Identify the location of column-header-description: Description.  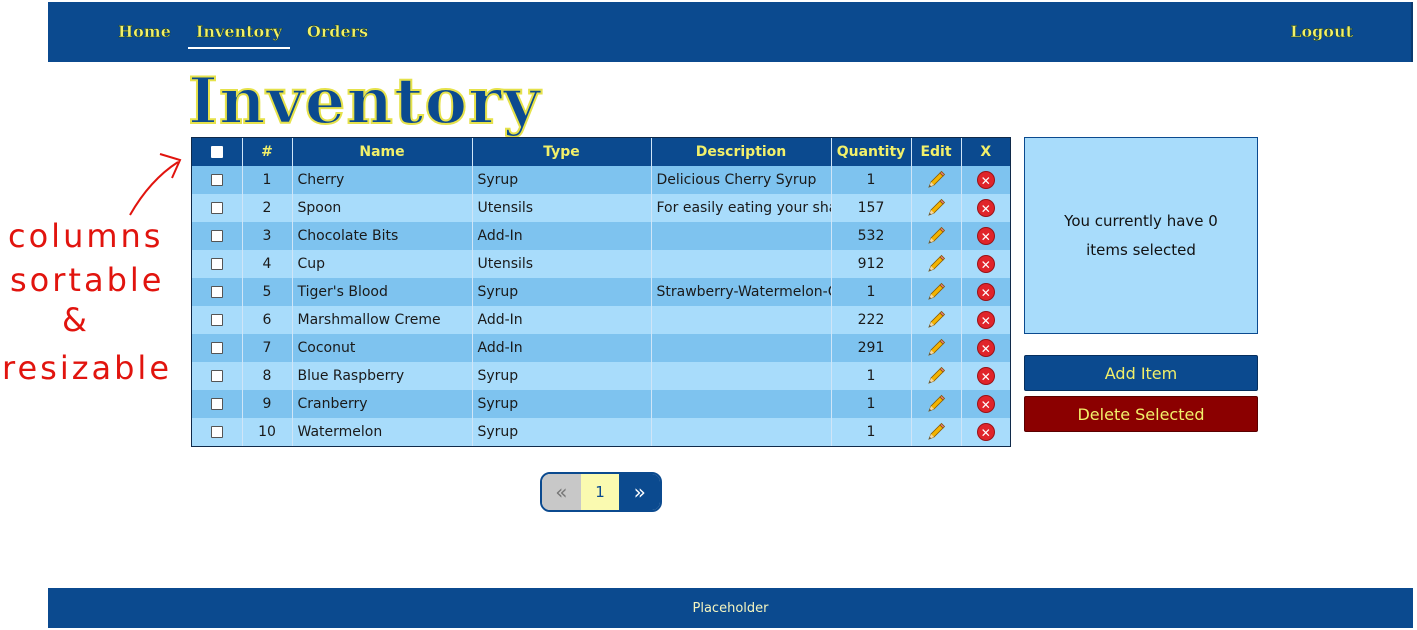
(741, 152).